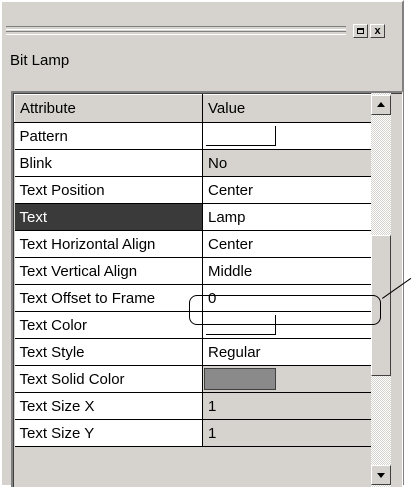 The height and width of the screenshot is (487, 413). I want to click on property-row: Text Size X1, so click(198, 406).